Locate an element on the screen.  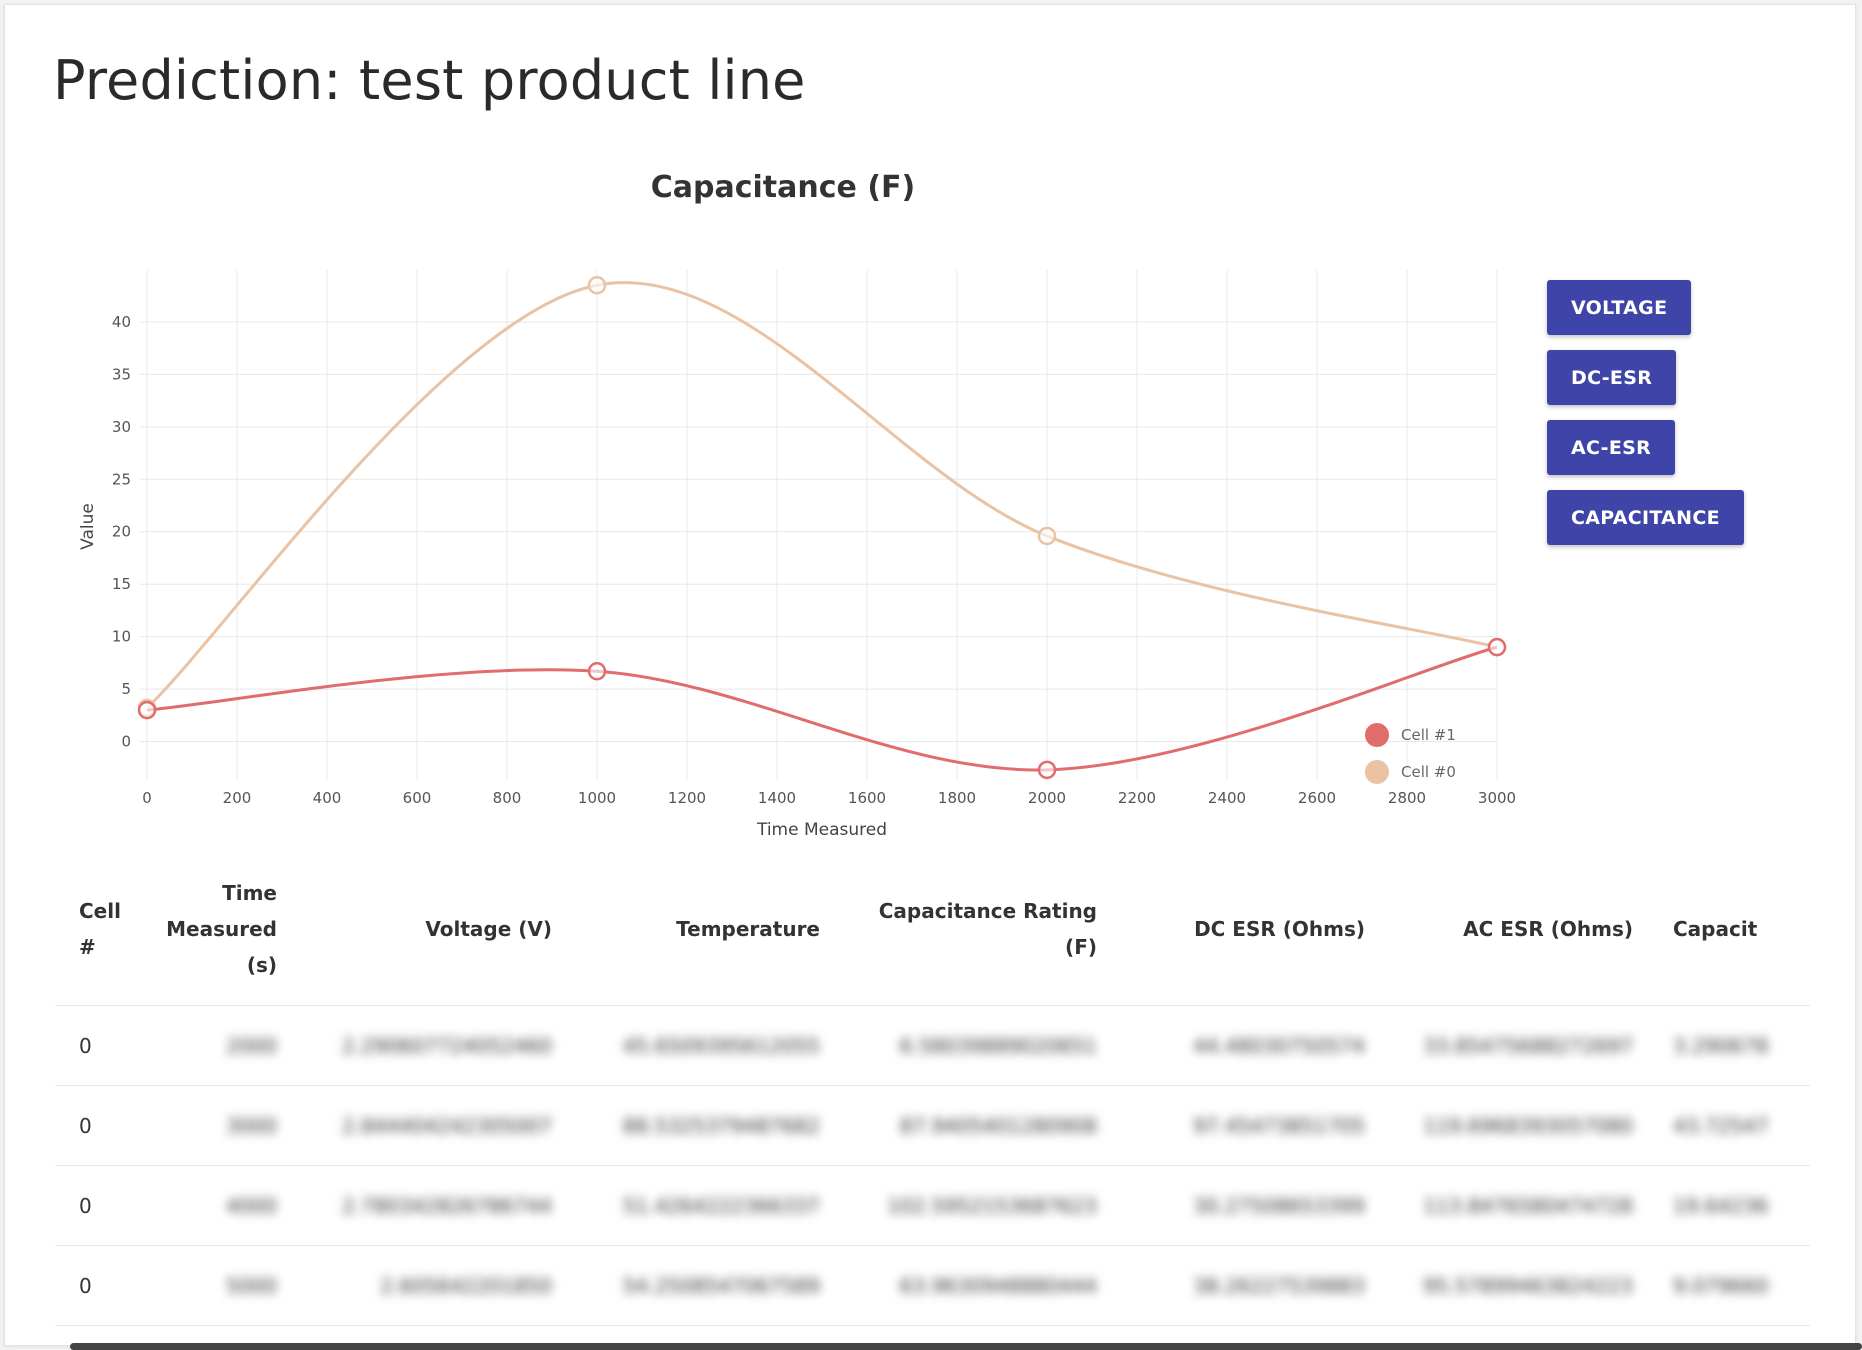
x-tick-label: 3000 is located at coordinates (1497, 798).